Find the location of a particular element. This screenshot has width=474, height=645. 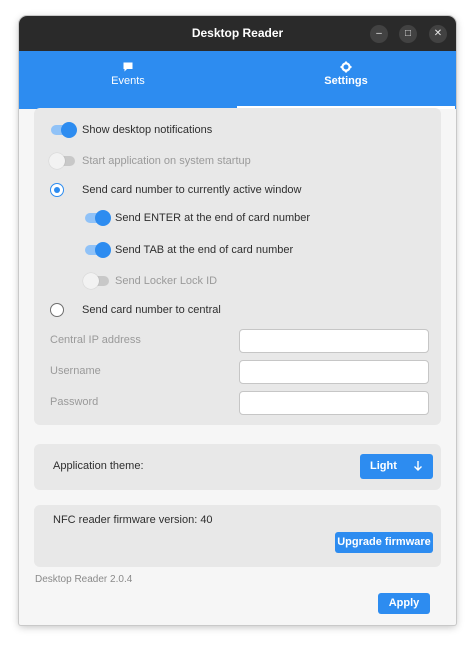

mode-central-label: Send card number to central is located at coordinates (151, 310).